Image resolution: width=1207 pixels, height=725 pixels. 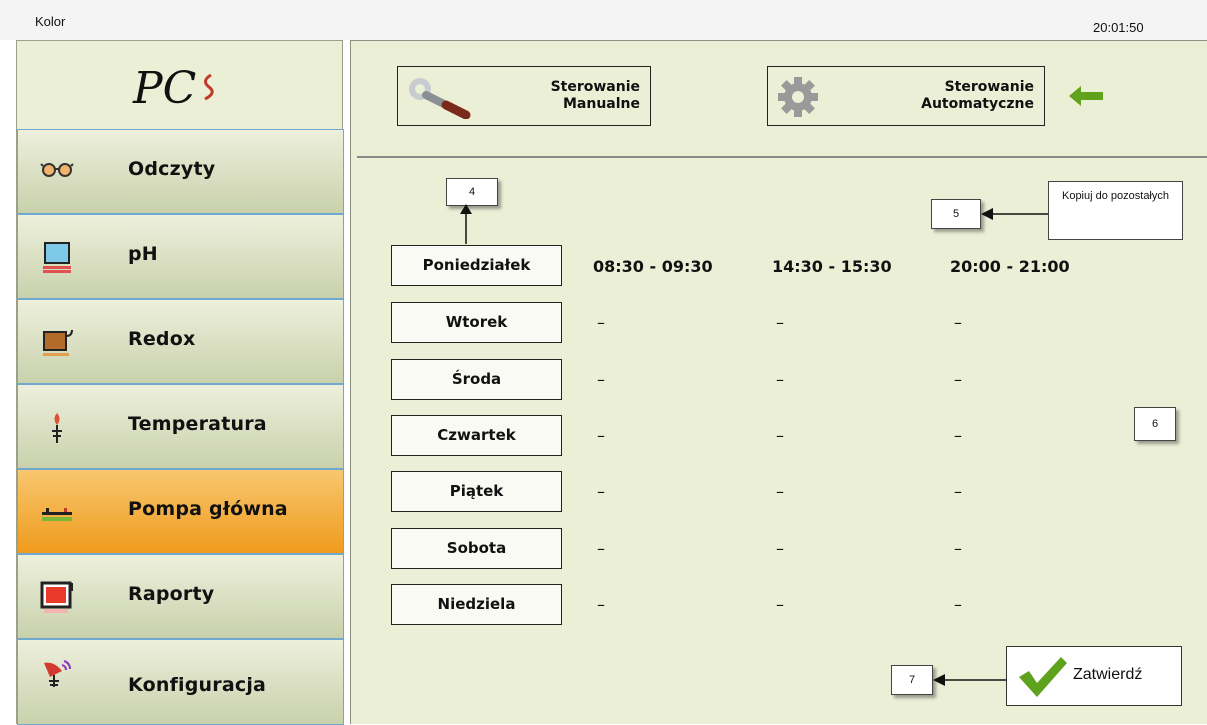 What do you see at coordinates (476, 322) in the screenshot?
I see `day-button-wtorek: Wtorek` at bounding box center [476, 322].